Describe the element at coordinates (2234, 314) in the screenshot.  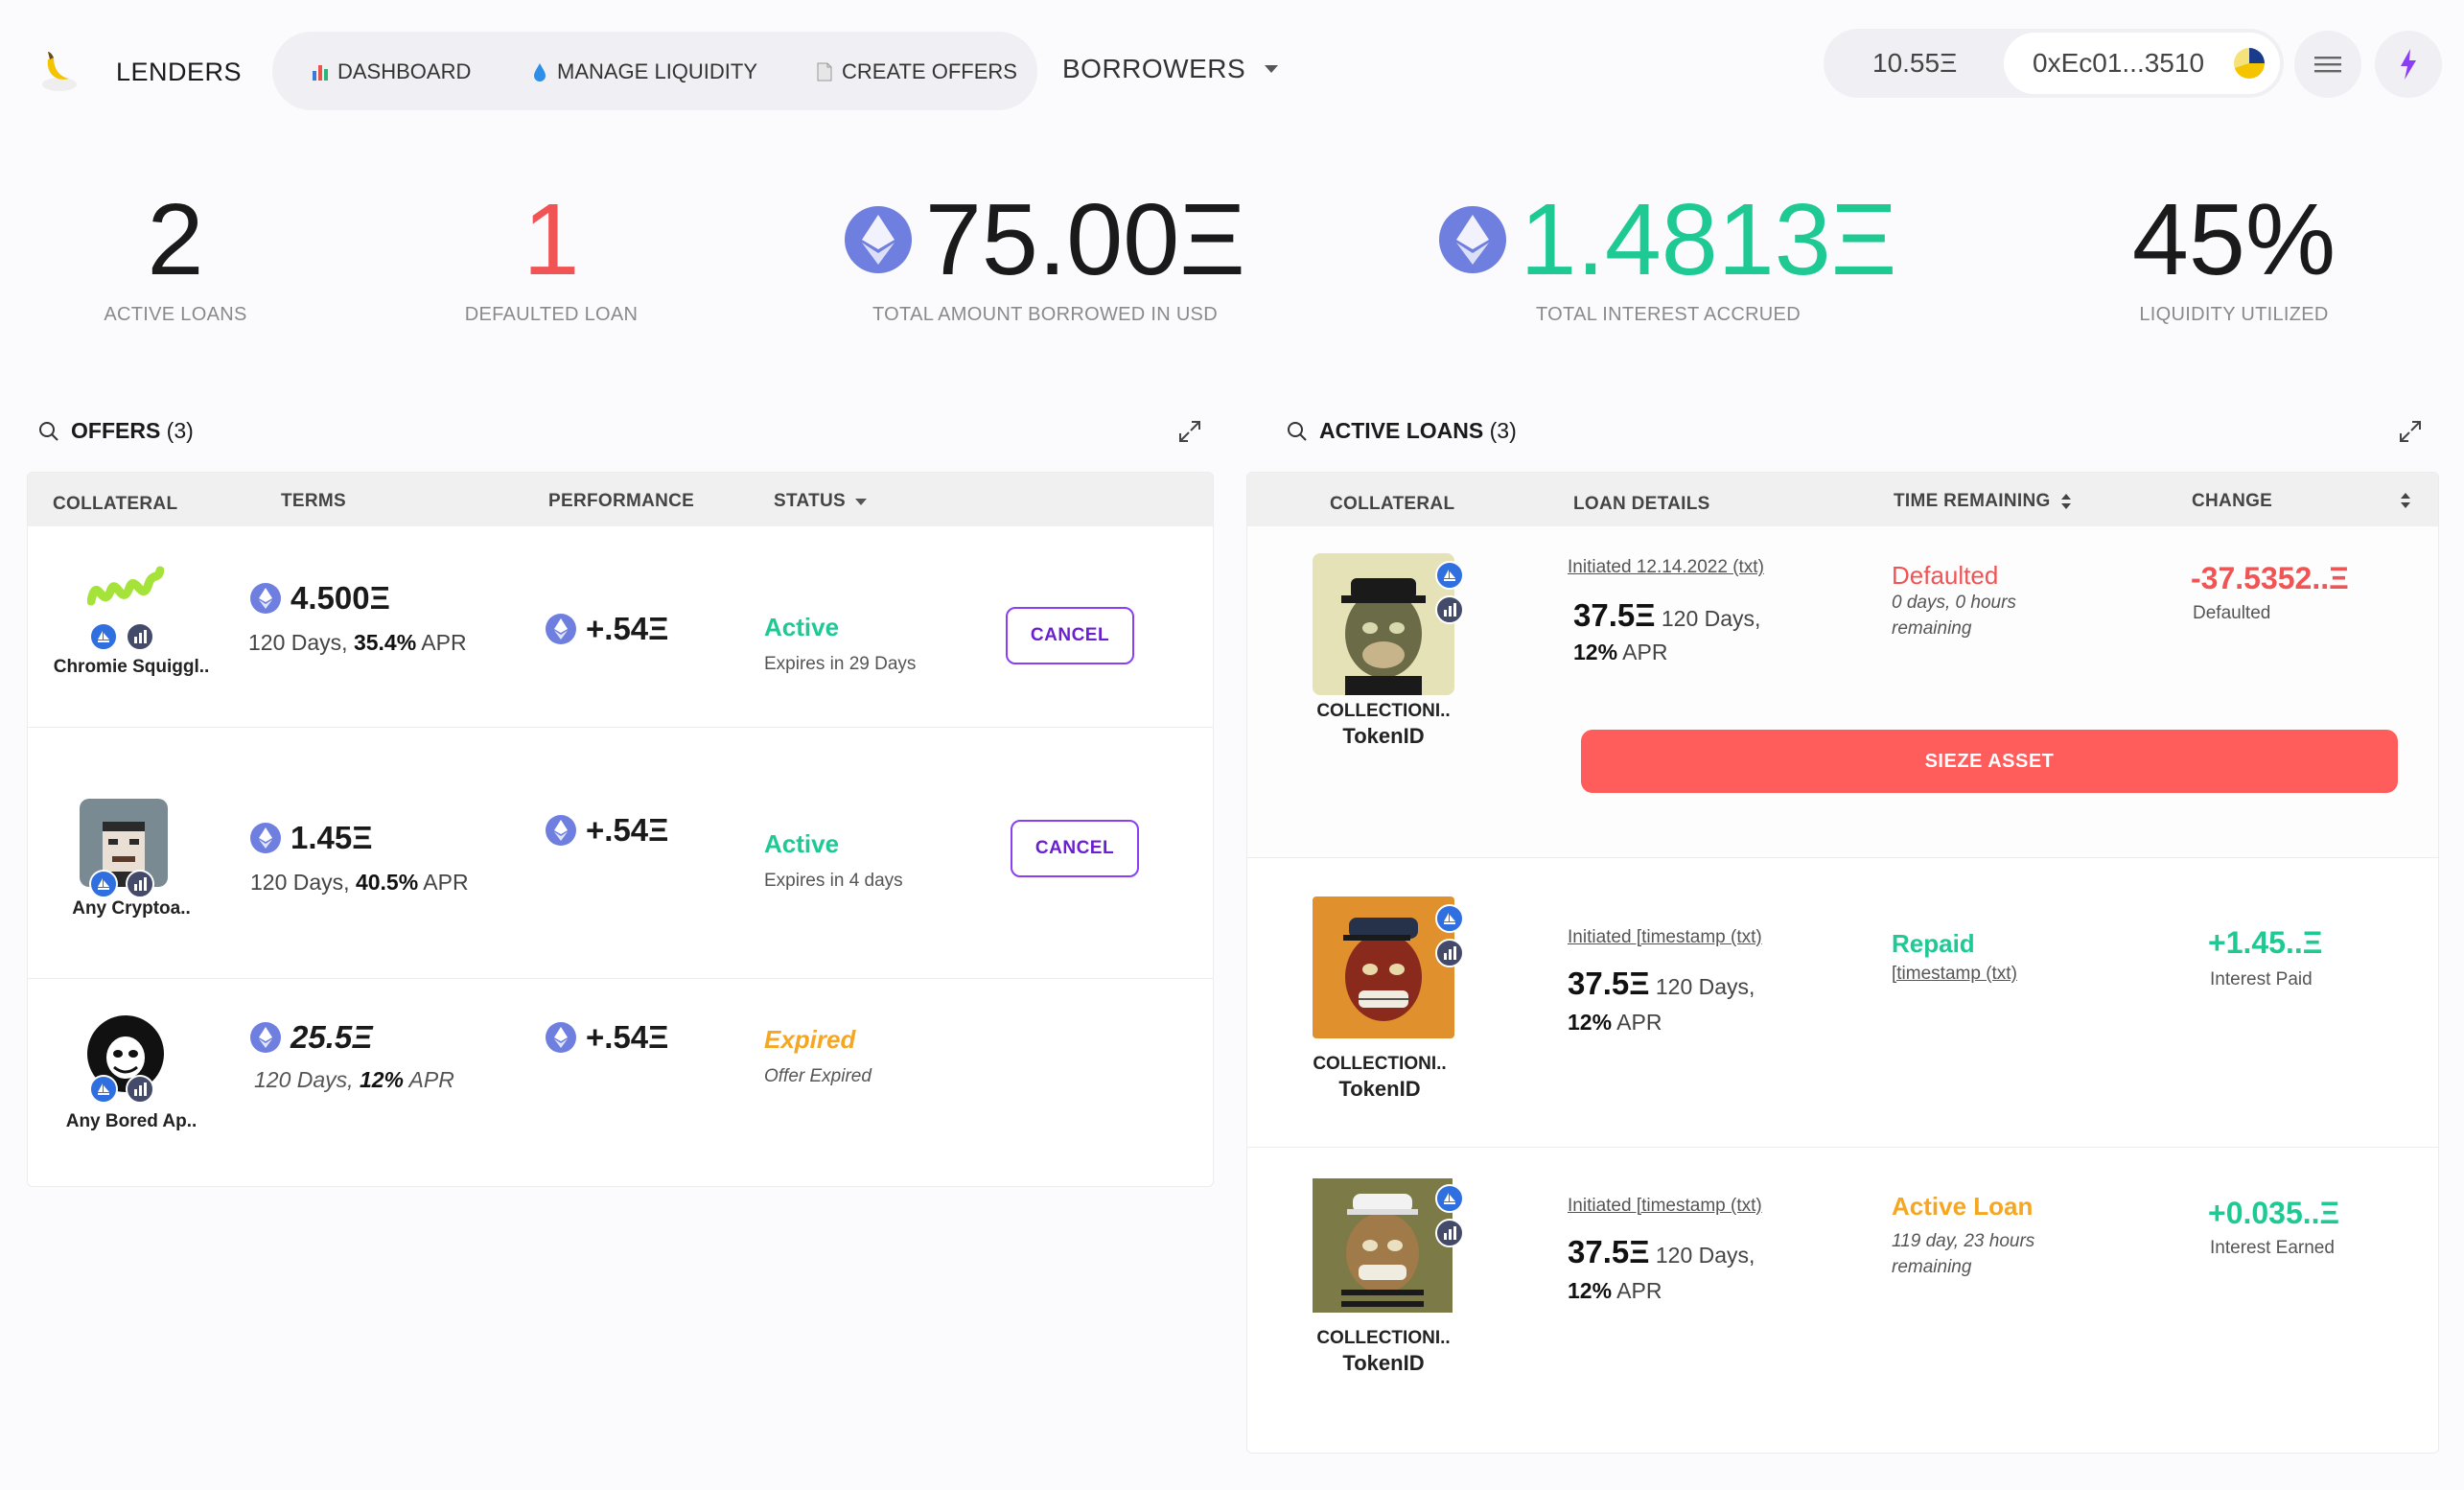
I see `stat-liquidity-label: LIQUIDITY UTILIZED` at that location.